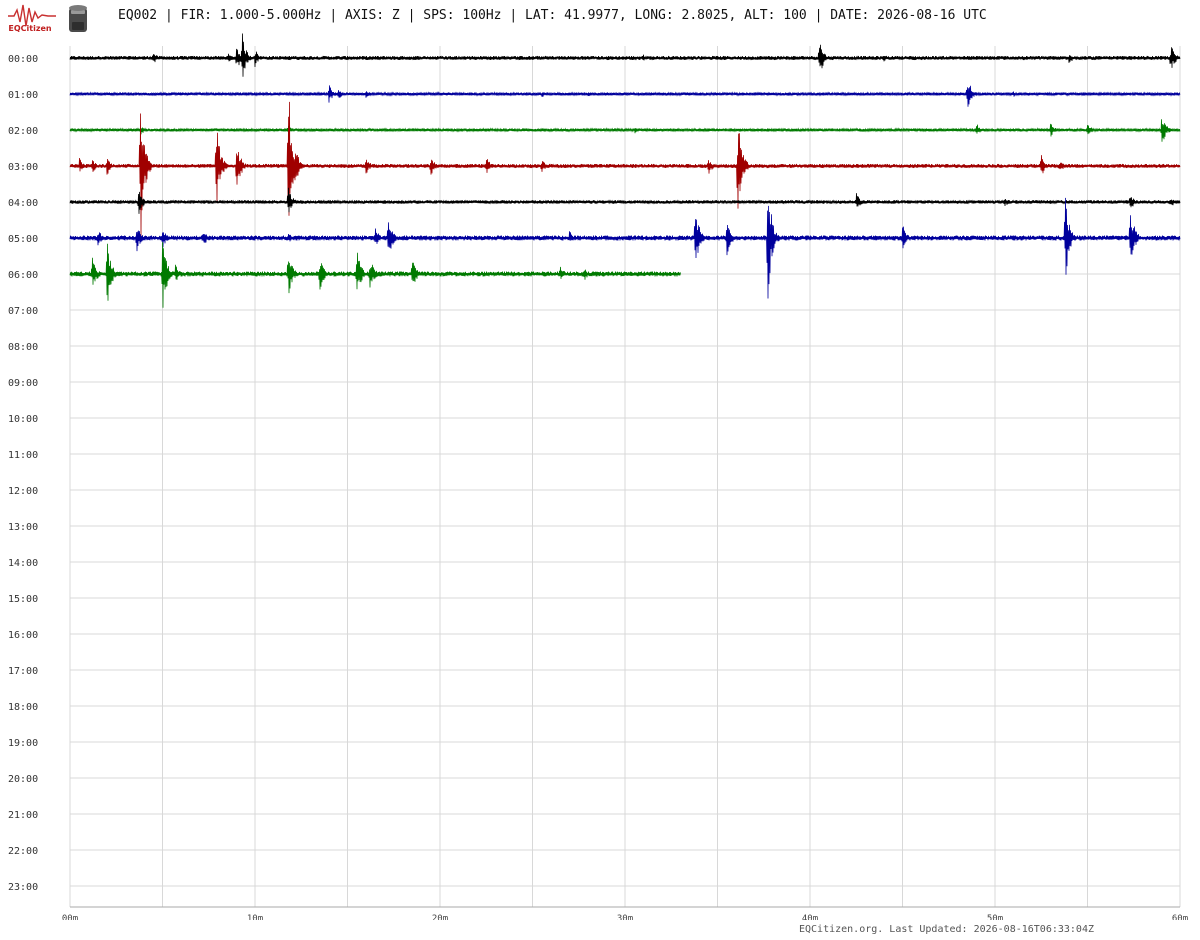 This screenshot has width=1200, height=940. What do you see at coordinates (995, 917) in the screenshot?
I see `x-tick-label: 50m` at bounding box center [995, 917].